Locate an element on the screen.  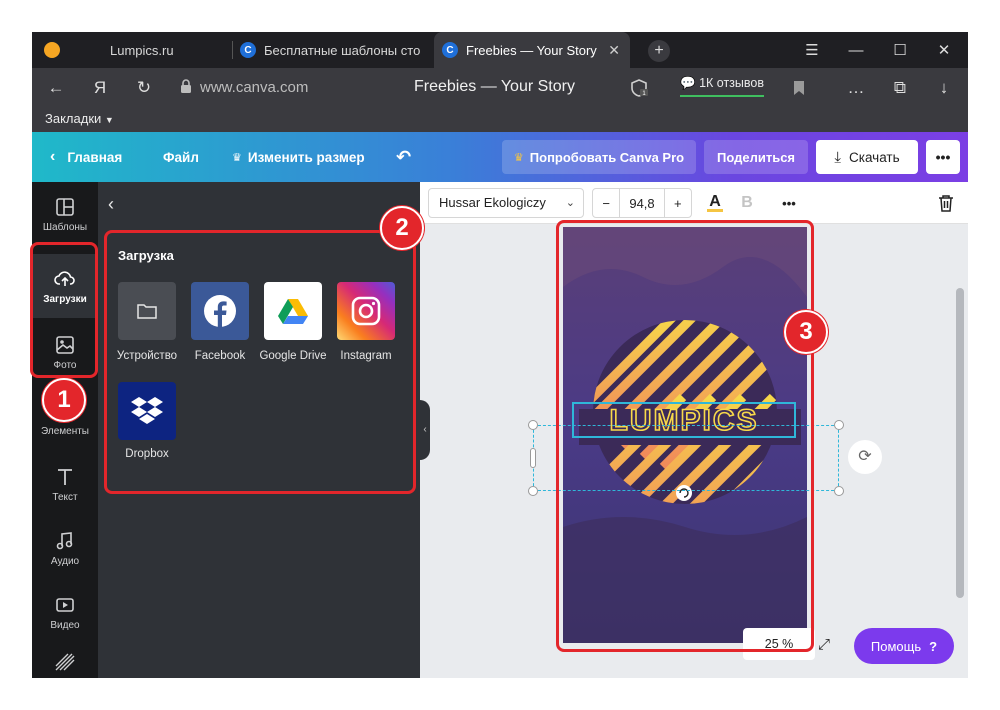
annotation-badge-3: 3 is located at coordinates (806, 332).